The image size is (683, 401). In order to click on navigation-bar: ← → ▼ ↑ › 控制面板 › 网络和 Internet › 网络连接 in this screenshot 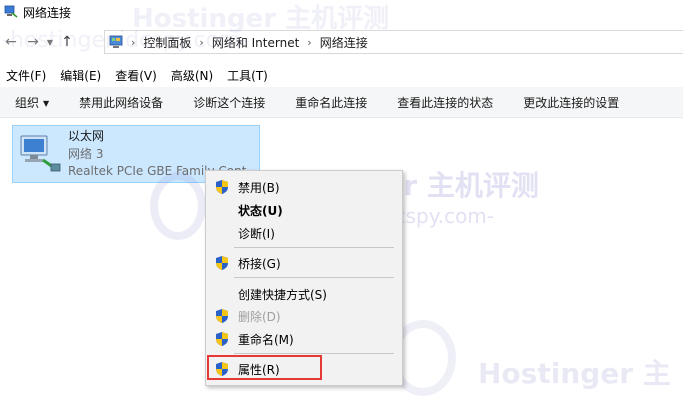, I will do `click(341, 42)`.